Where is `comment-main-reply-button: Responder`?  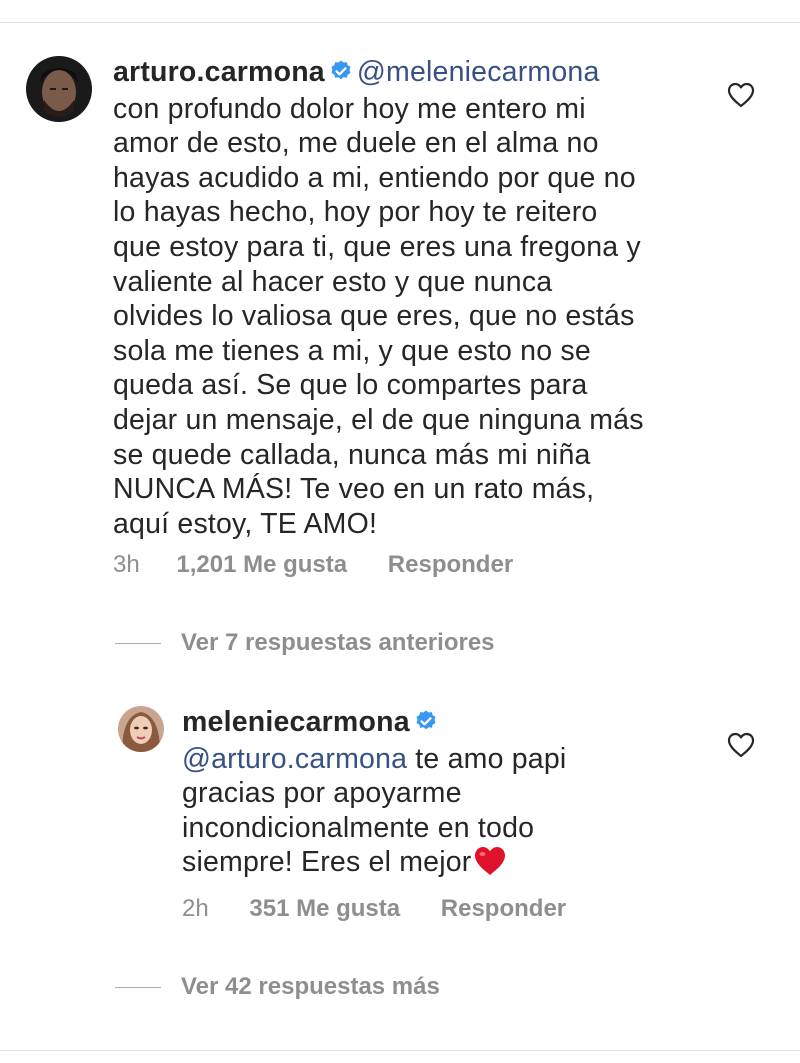
comment-main-reply-button: Responder is located at coordinates (450, 565).